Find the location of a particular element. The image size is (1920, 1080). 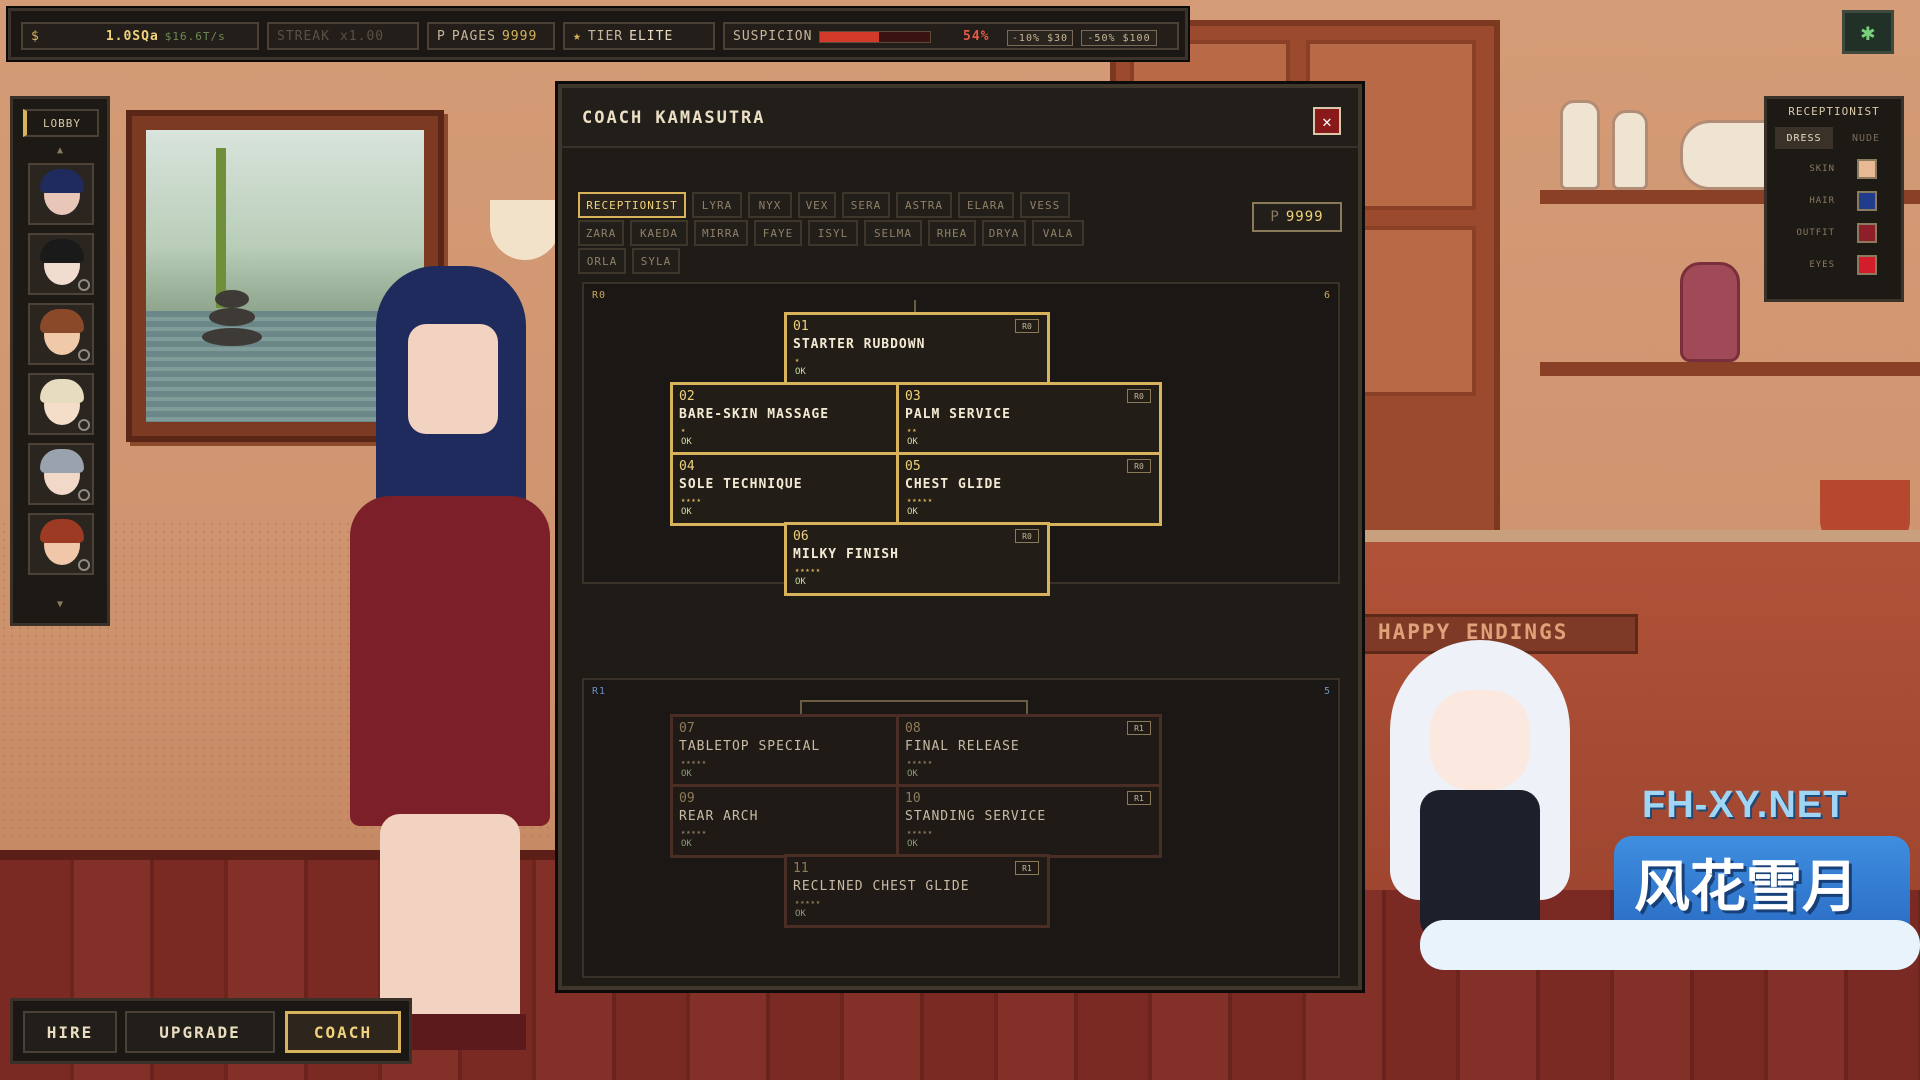

vase-icon is located at coordinates (1710, 312).